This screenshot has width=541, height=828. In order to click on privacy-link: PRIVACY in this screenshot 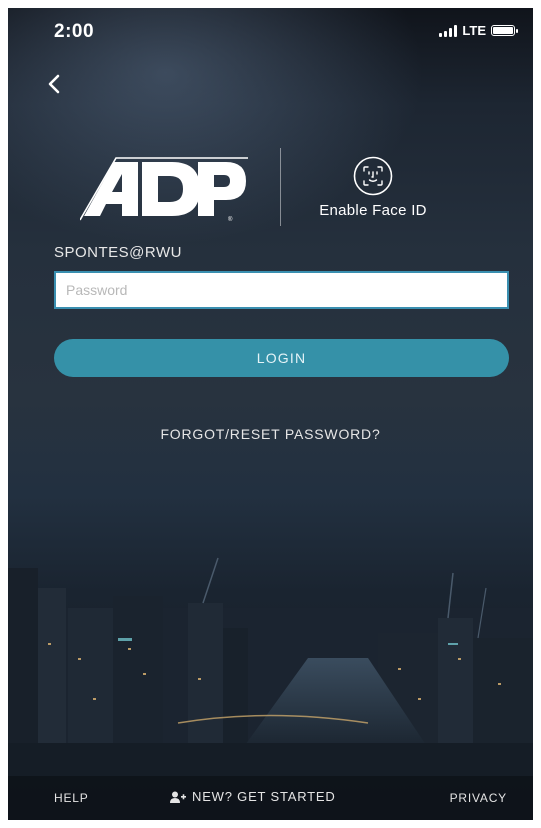, I will do `click(478, 798)`.